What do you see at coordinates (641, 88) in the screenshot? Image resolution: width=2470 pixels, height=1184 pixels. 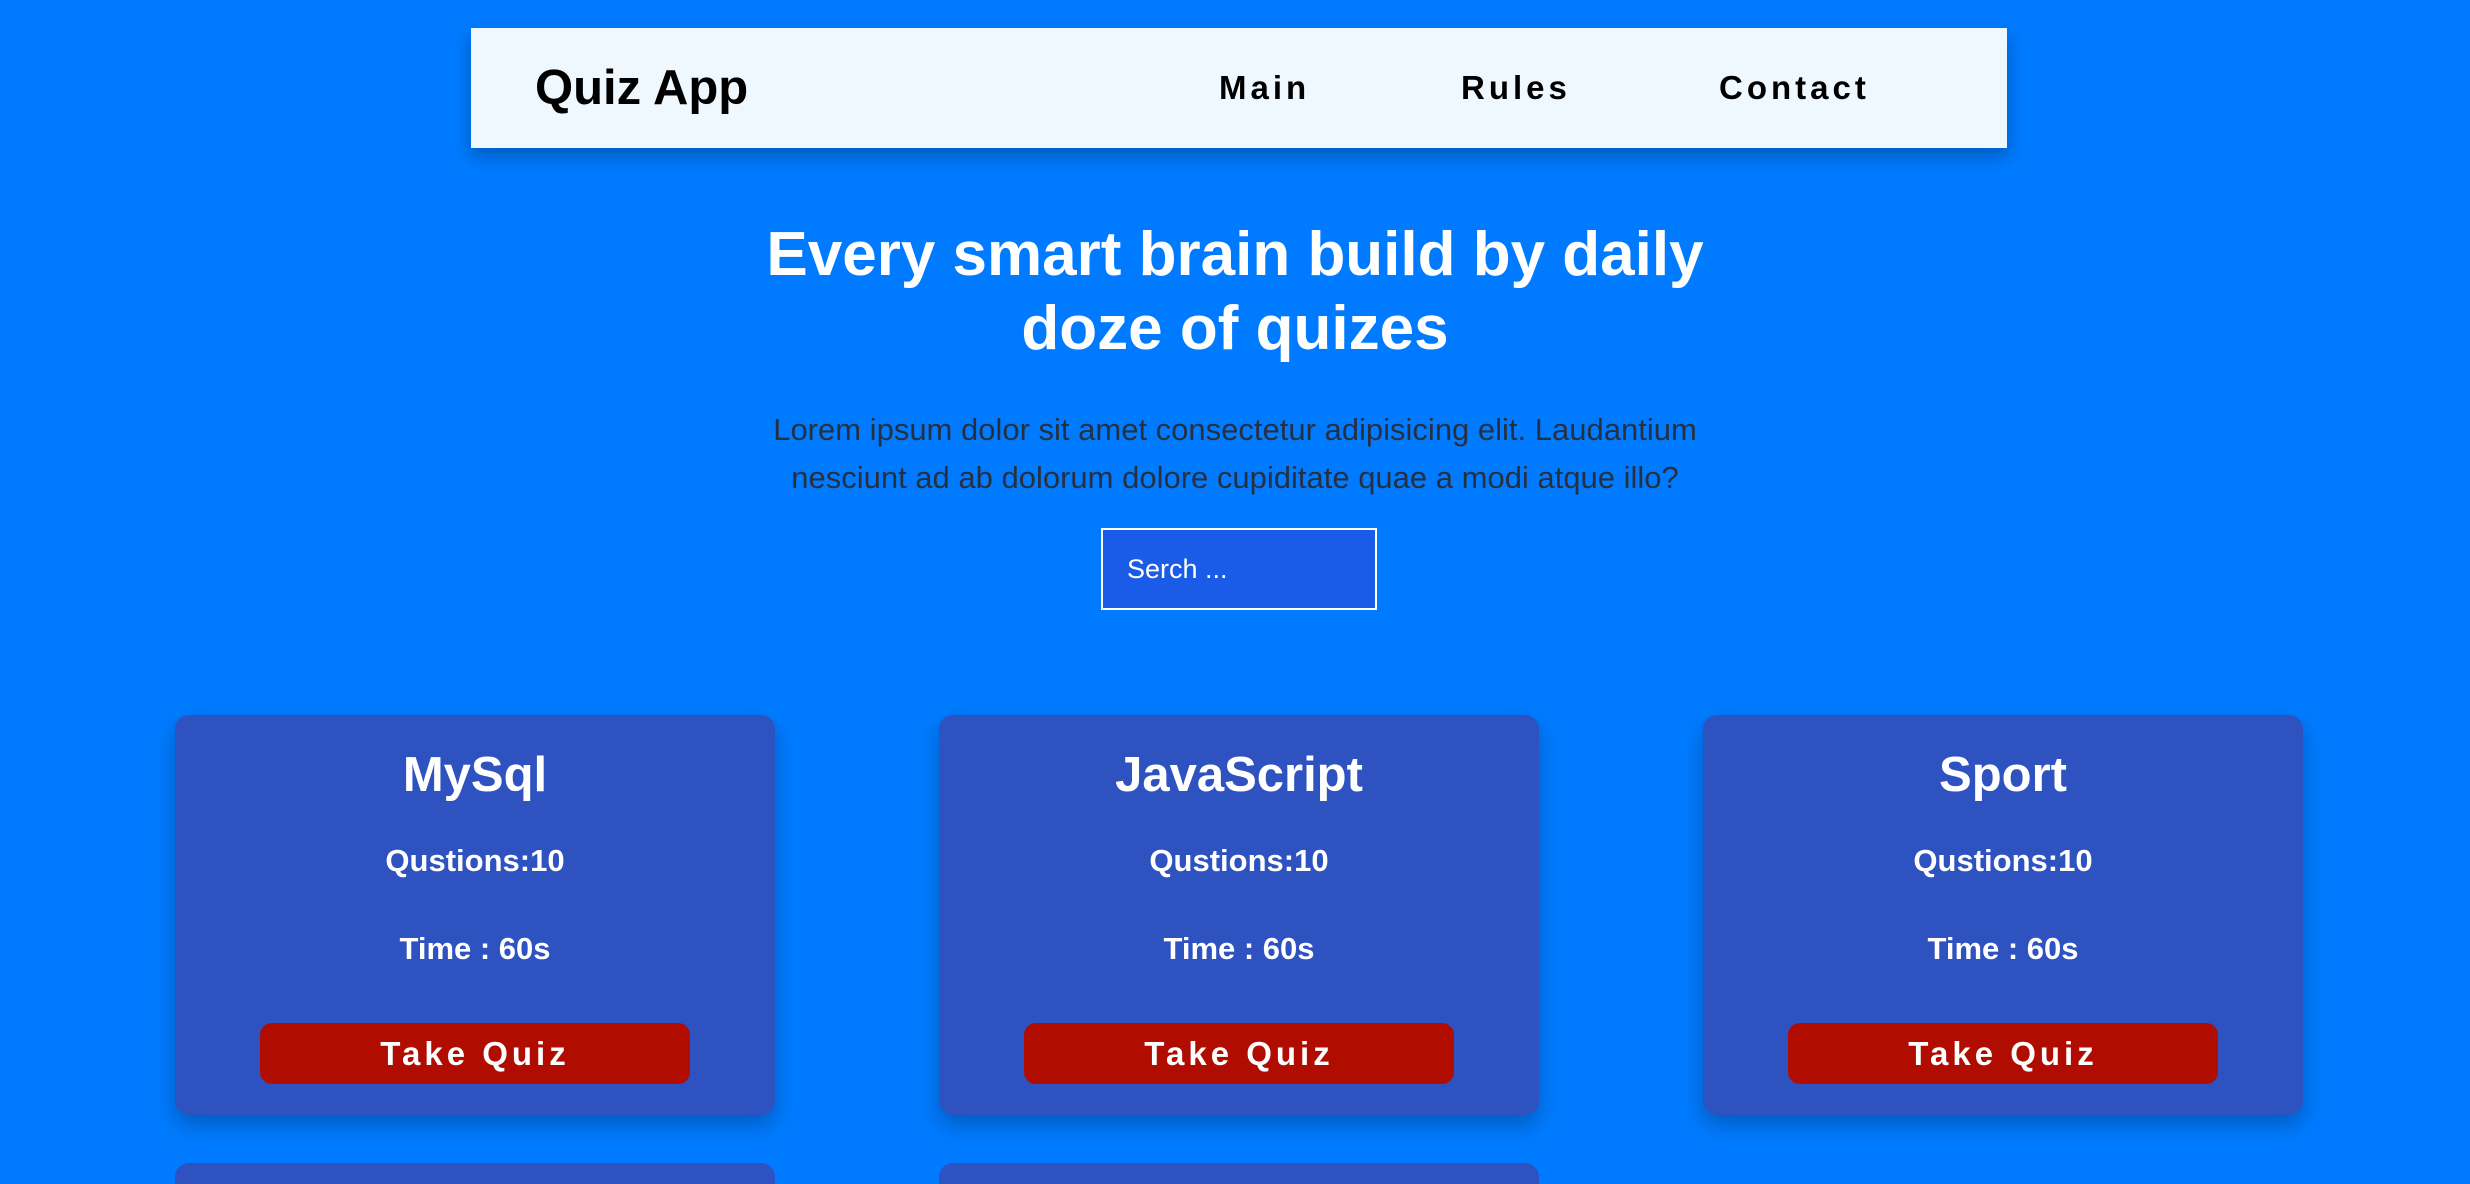 I see `brand-logo: Quiz App` at bounding box center [641, 88].